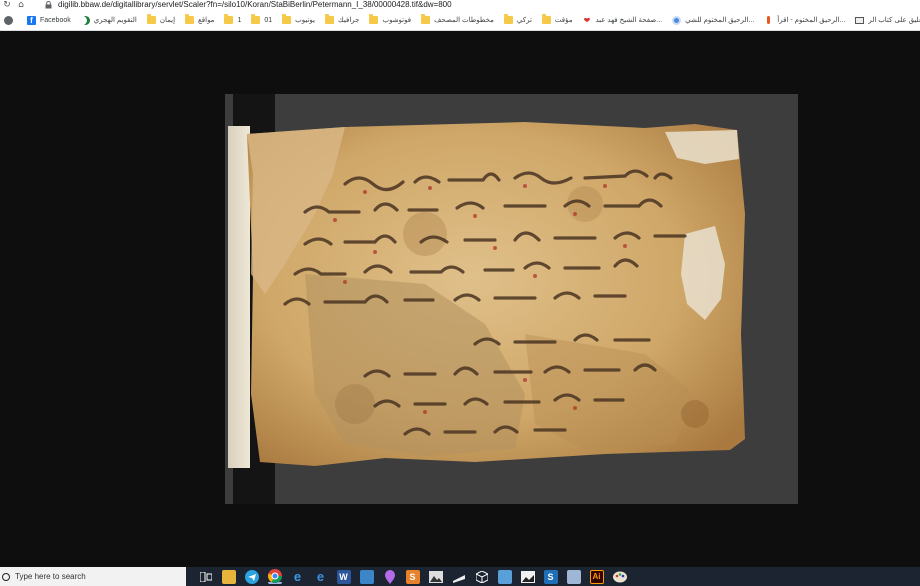 This screenshot has width=920, height=586. I want to click on internet-explorer-icon: e, so click(321, 576).